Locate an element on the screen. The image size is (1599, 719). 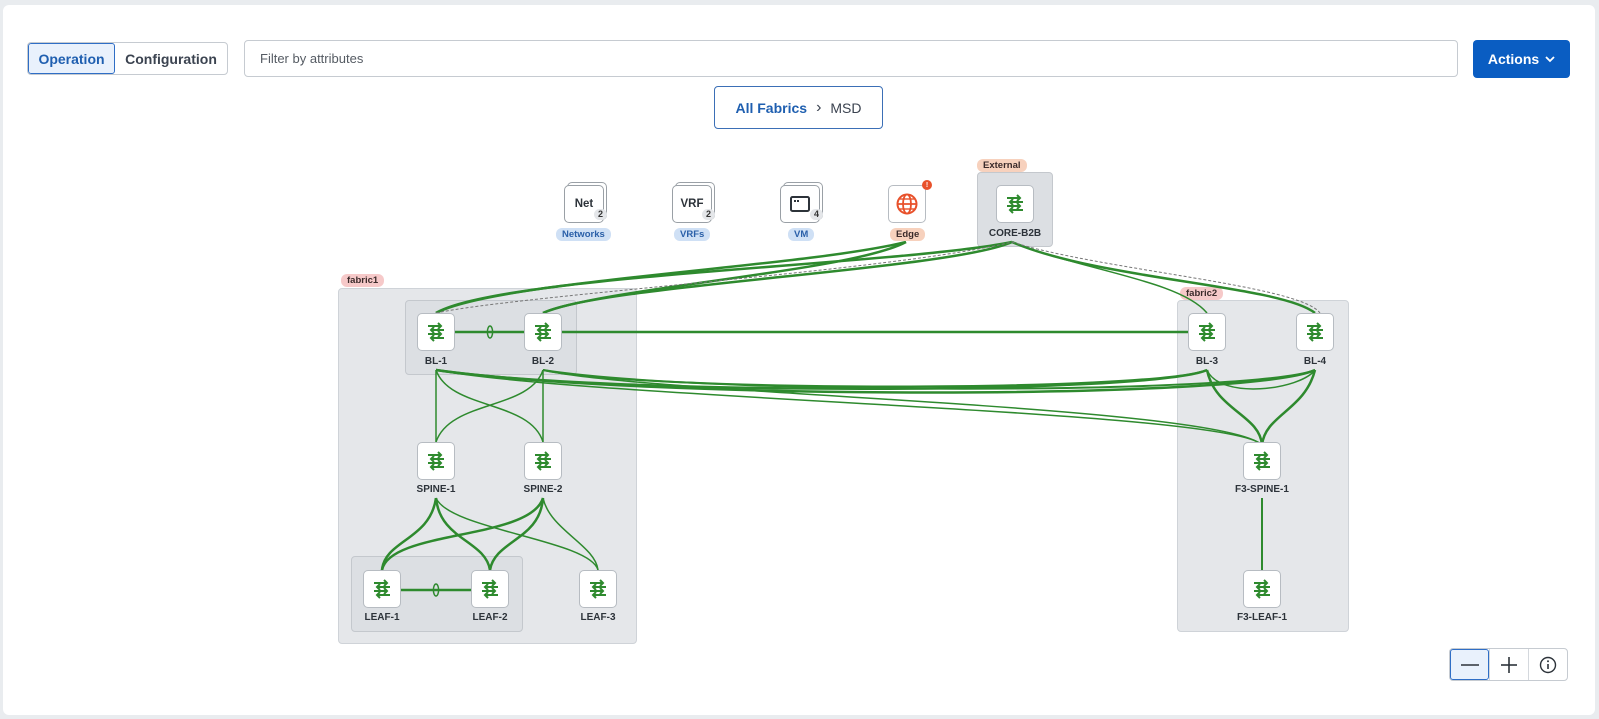
f3-leaf-1-node is located at coordinates (1262, 589).